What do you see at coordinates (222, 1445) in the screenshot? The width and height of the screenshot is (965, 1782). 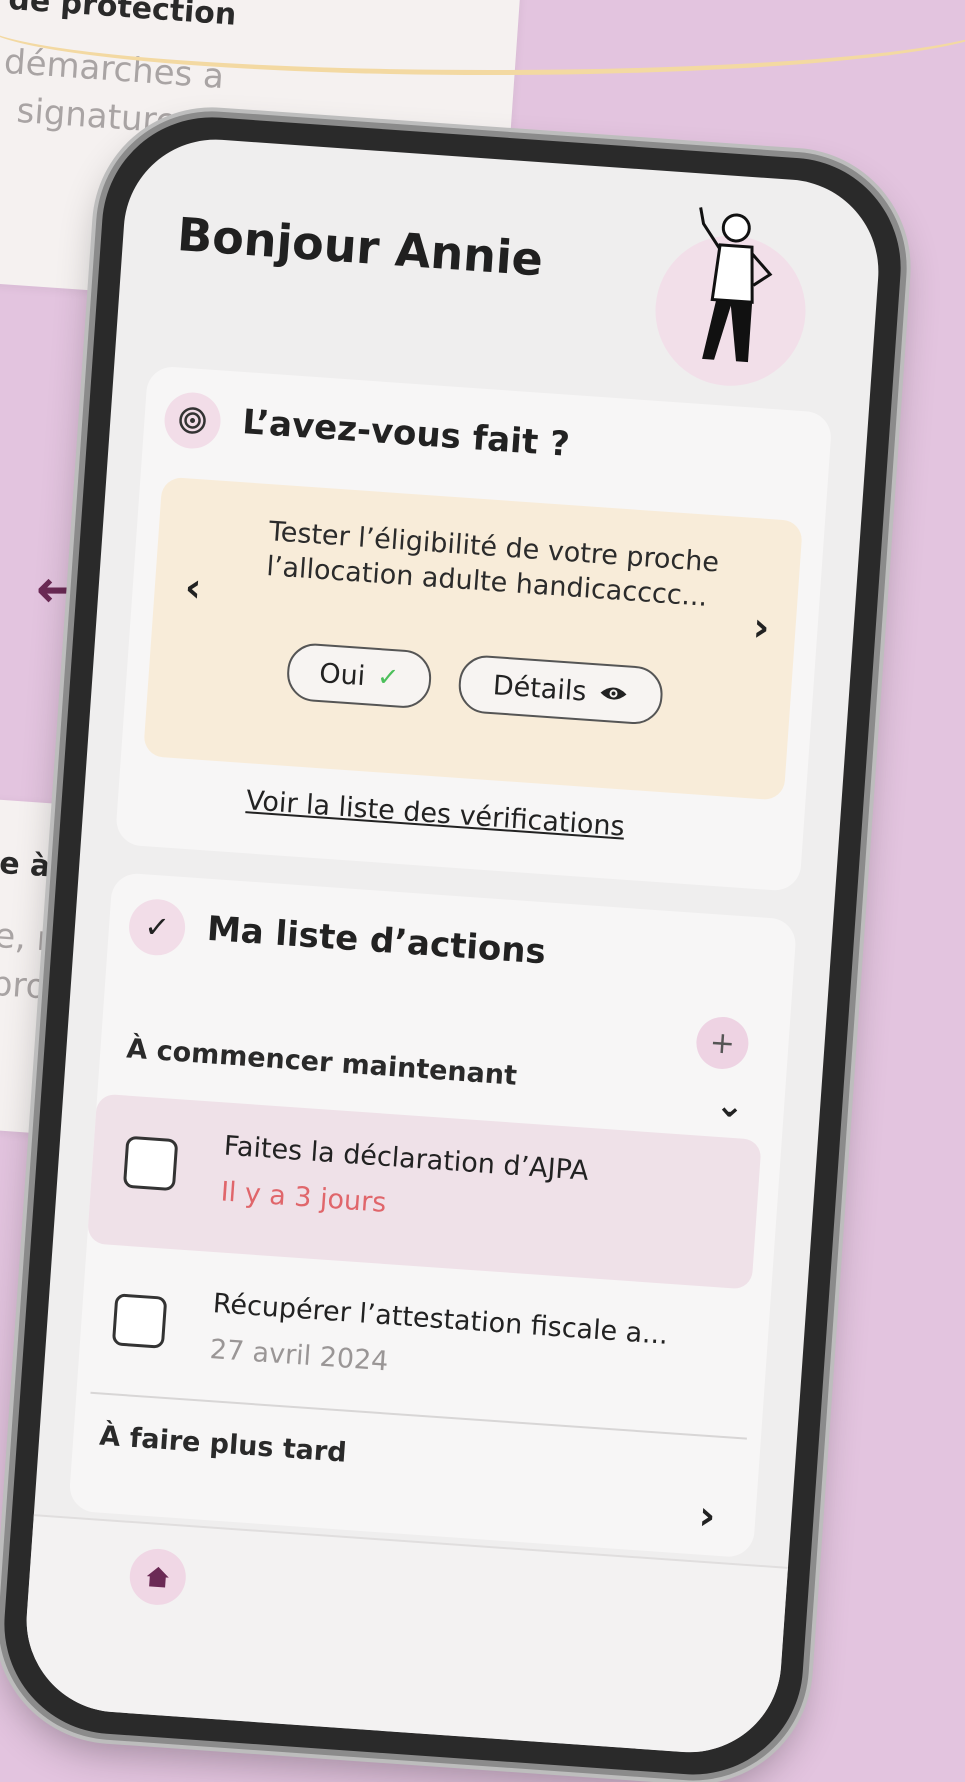 I see `section-later-label: À faire plus tard` at bounding box center [222, 1445].